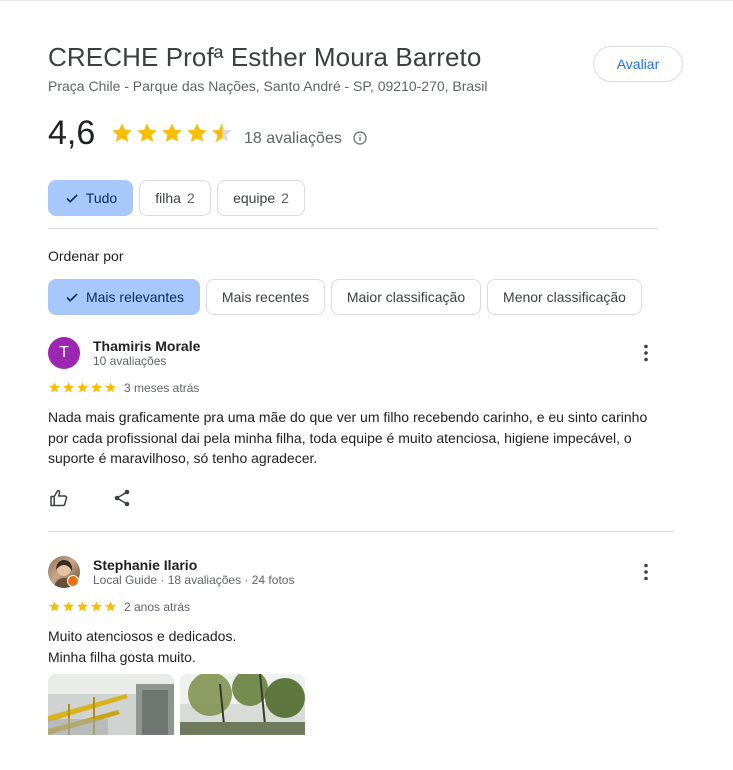  I want to click on review-count: 18 avaliações, so click(293, 138).